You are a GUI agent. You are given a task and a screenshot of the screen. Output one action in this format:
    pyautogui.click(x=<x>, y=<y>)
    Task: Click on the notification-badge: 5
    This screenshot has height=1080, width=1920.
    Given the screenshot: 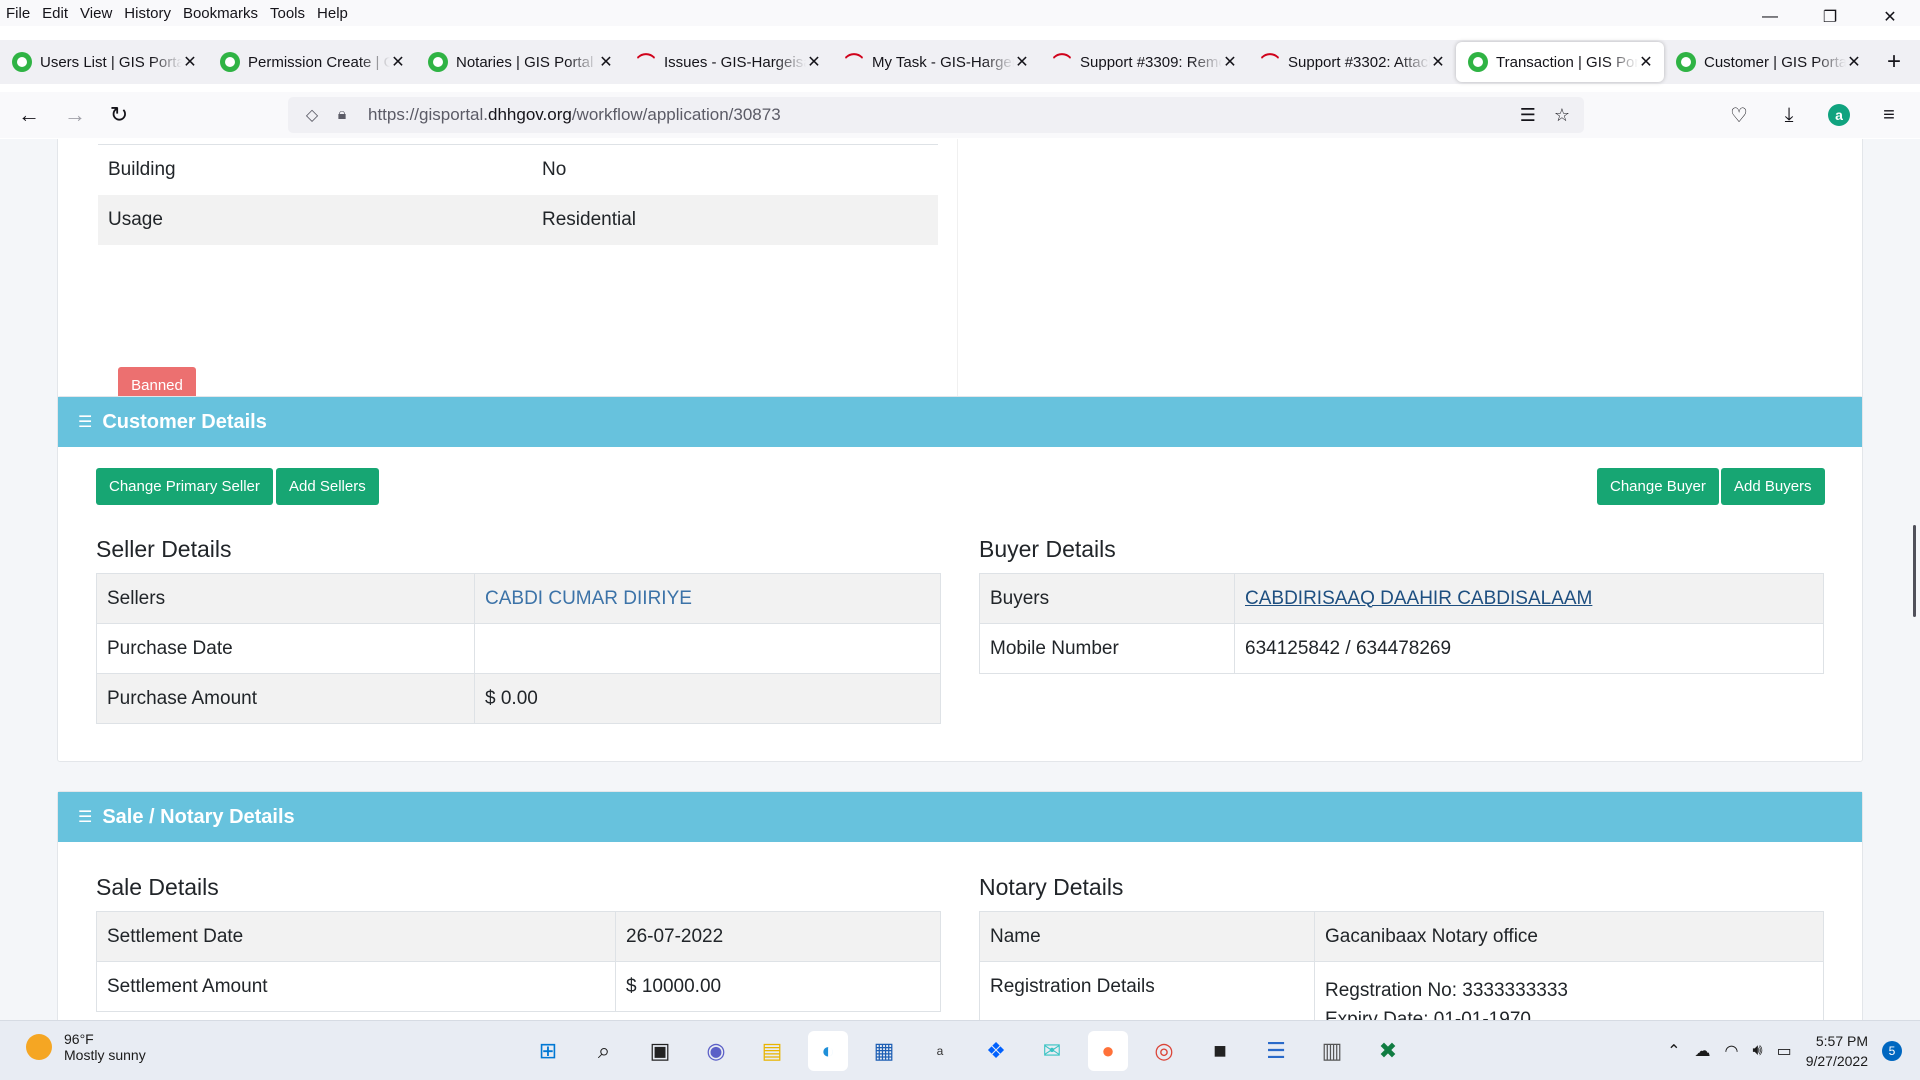 What is the action you would take?
    pyautogui.click(x=1892, y=1051)
    